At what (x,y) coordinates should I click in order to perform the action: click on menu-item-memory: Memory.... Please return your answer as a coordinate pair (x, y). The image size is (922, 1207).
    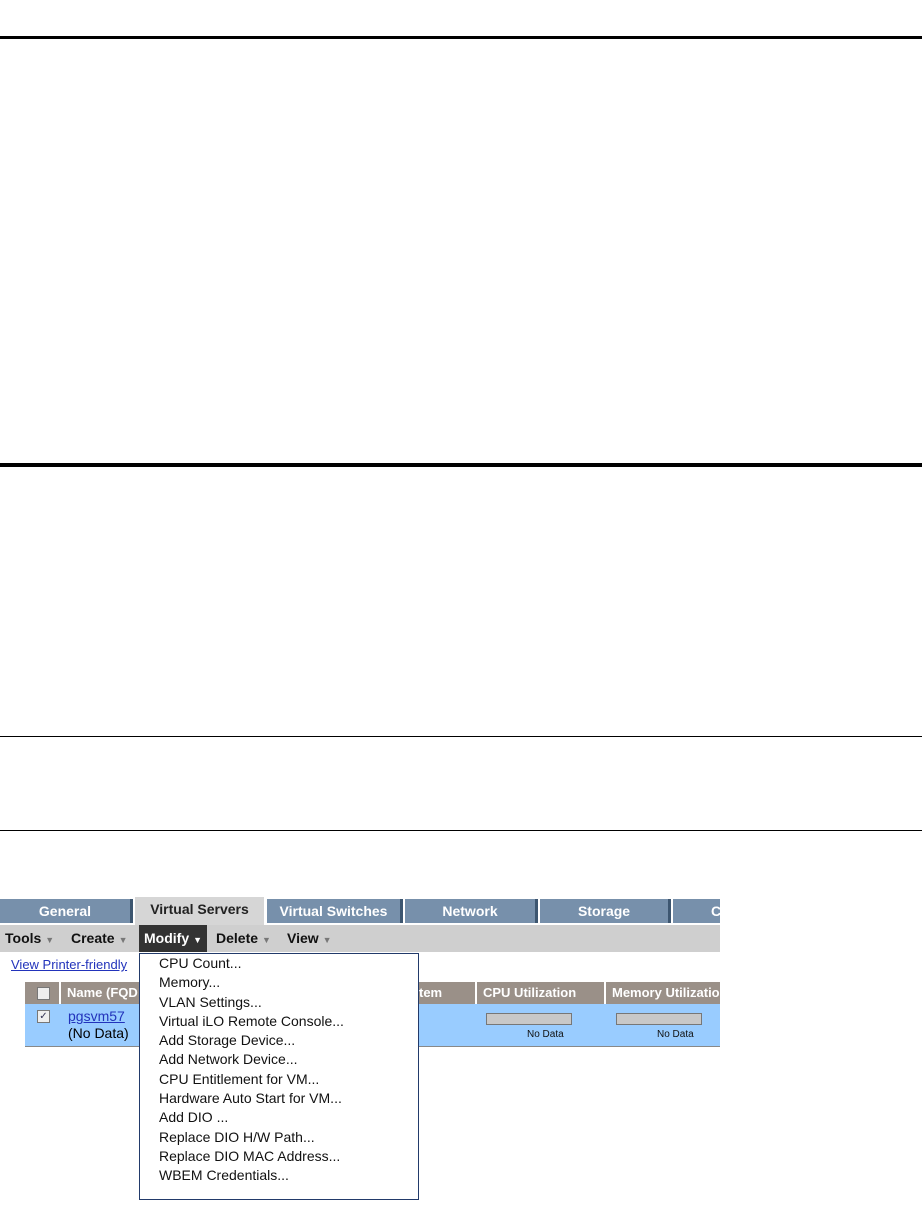
    Looking at the image, I should click on (279, 982).